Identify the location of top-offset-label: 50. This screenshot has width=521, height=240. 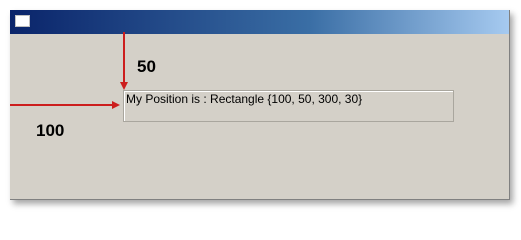
(146, 66).